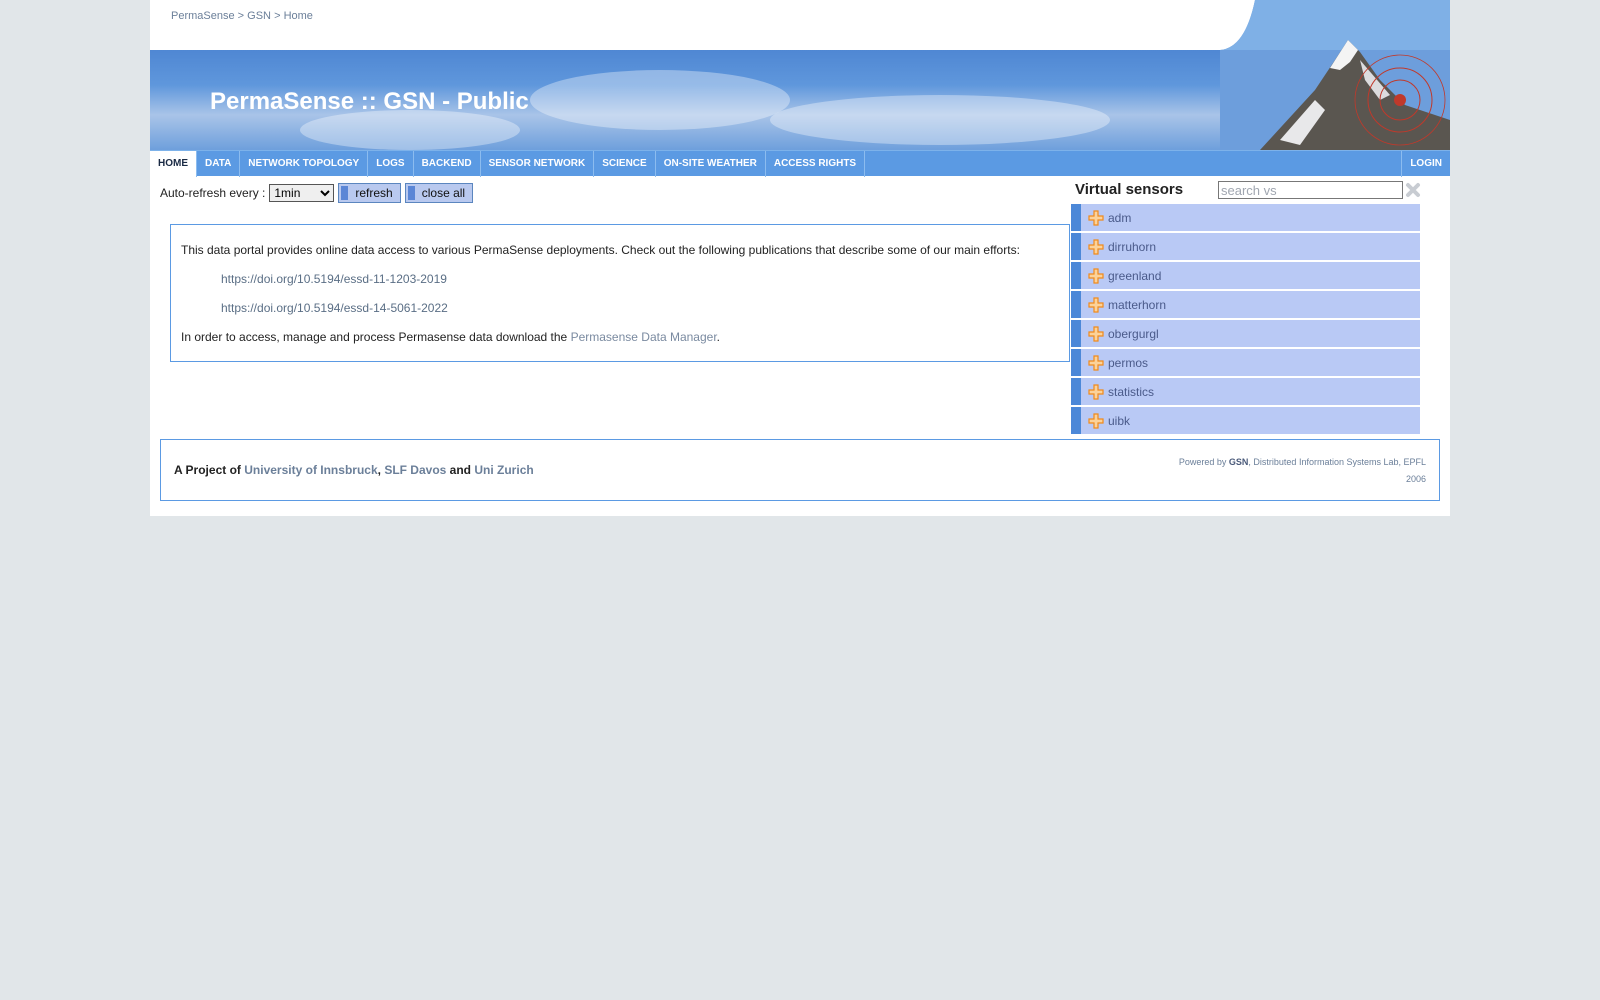 The width and height of the screenshot is (1600, 1000). What do you see at coordinates (1245, 304) in the screenshot?
I see `vs-item-matterhorn: matterhorn` at bounding box center [1245, 304].